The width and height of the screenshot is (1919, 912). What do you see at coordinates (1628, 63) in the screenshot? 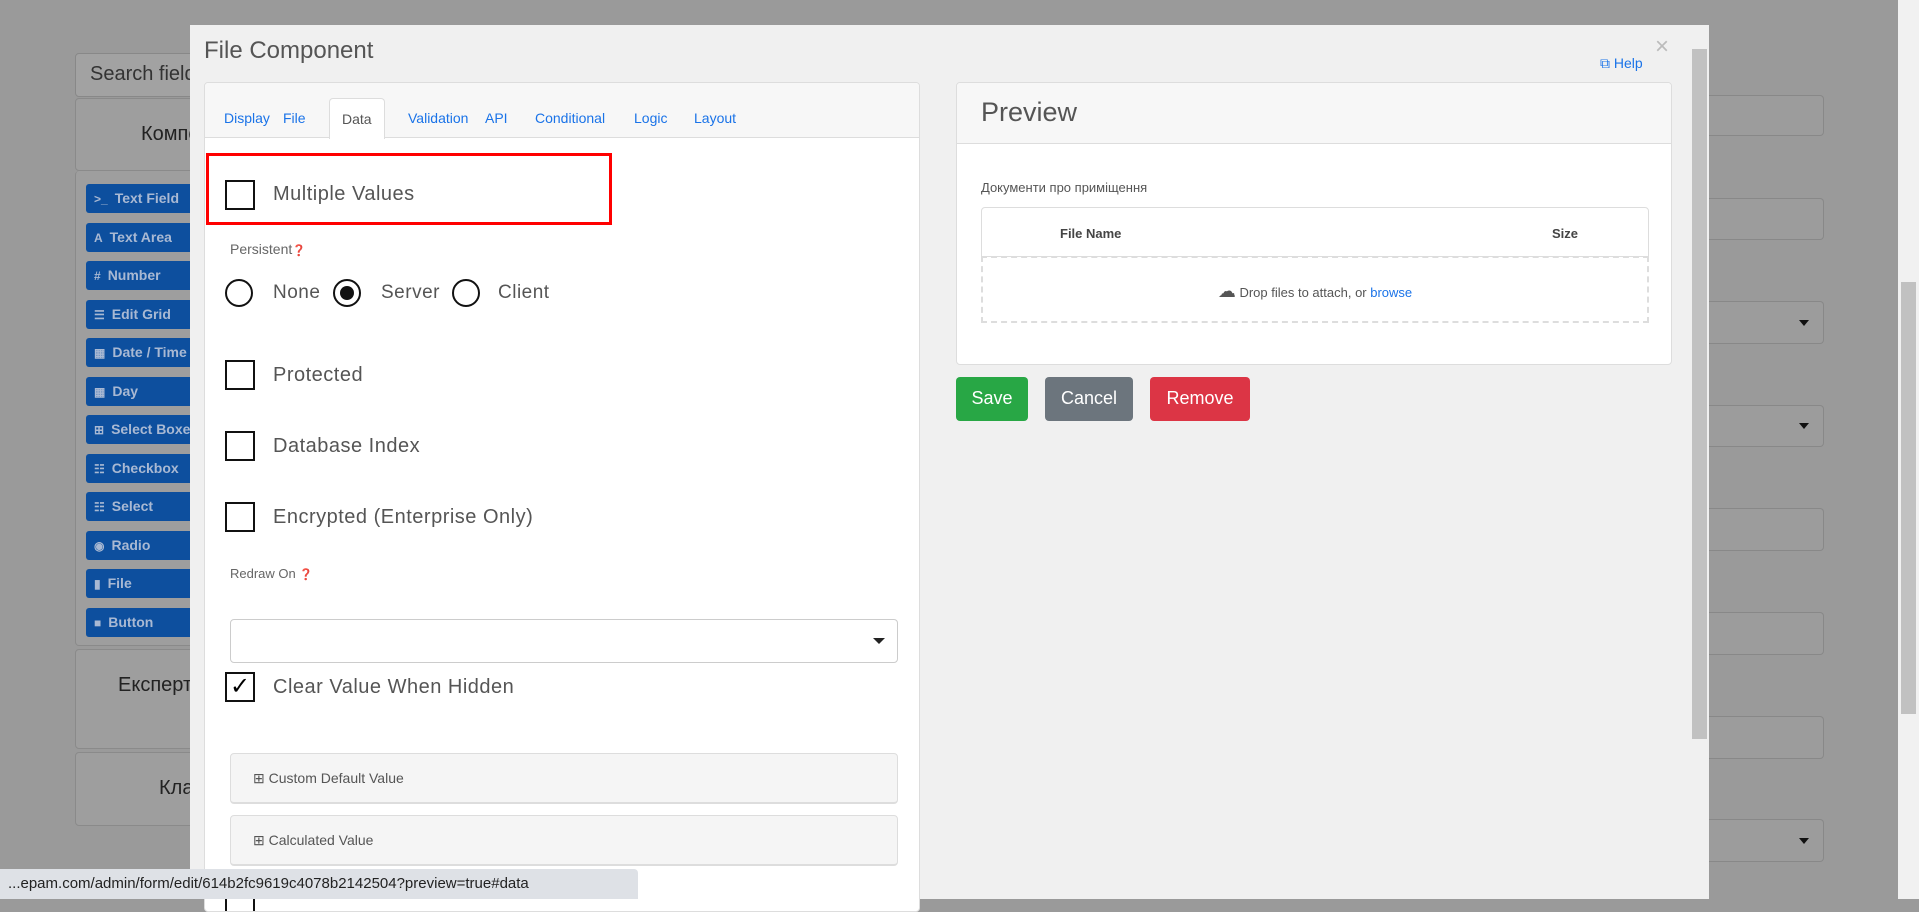
I see `help-label: Help` at bounding box center [1628, 63].